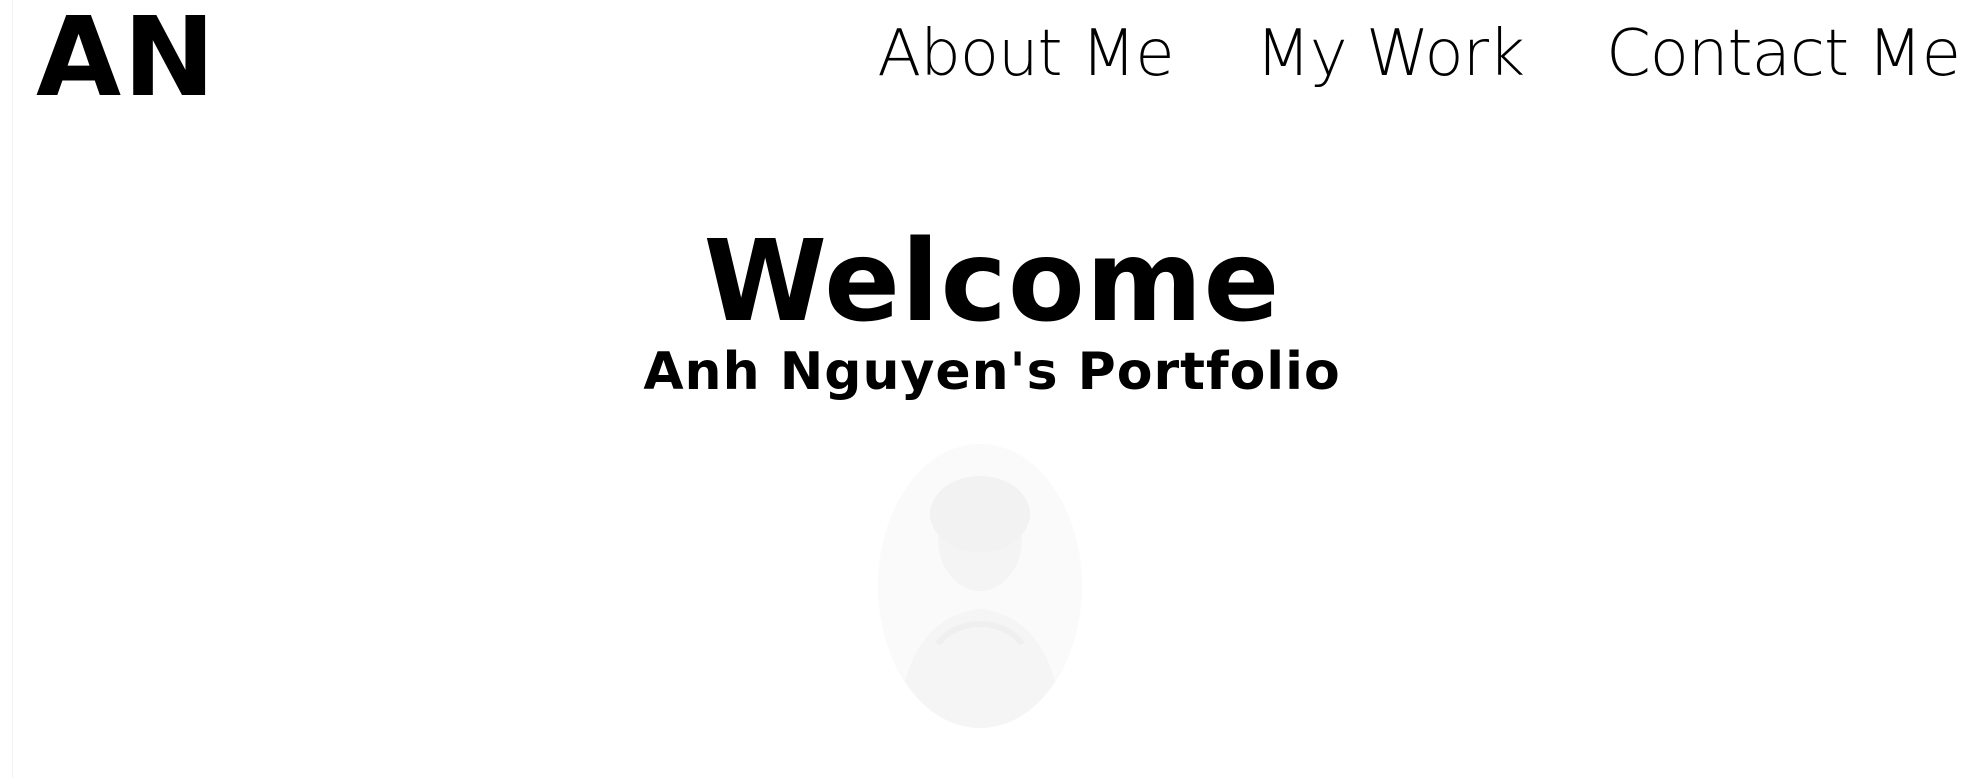  I want to click on main-nav: About Me My Work Contact Me, so click(1419, 54).